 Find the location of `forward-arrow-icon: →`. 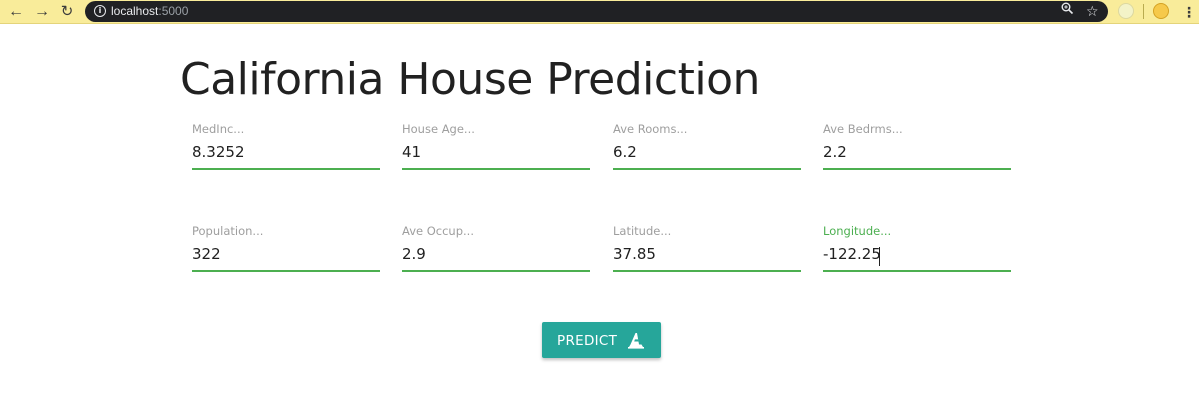

forward-arrow-icon: → is located at coordinates (42, 12).